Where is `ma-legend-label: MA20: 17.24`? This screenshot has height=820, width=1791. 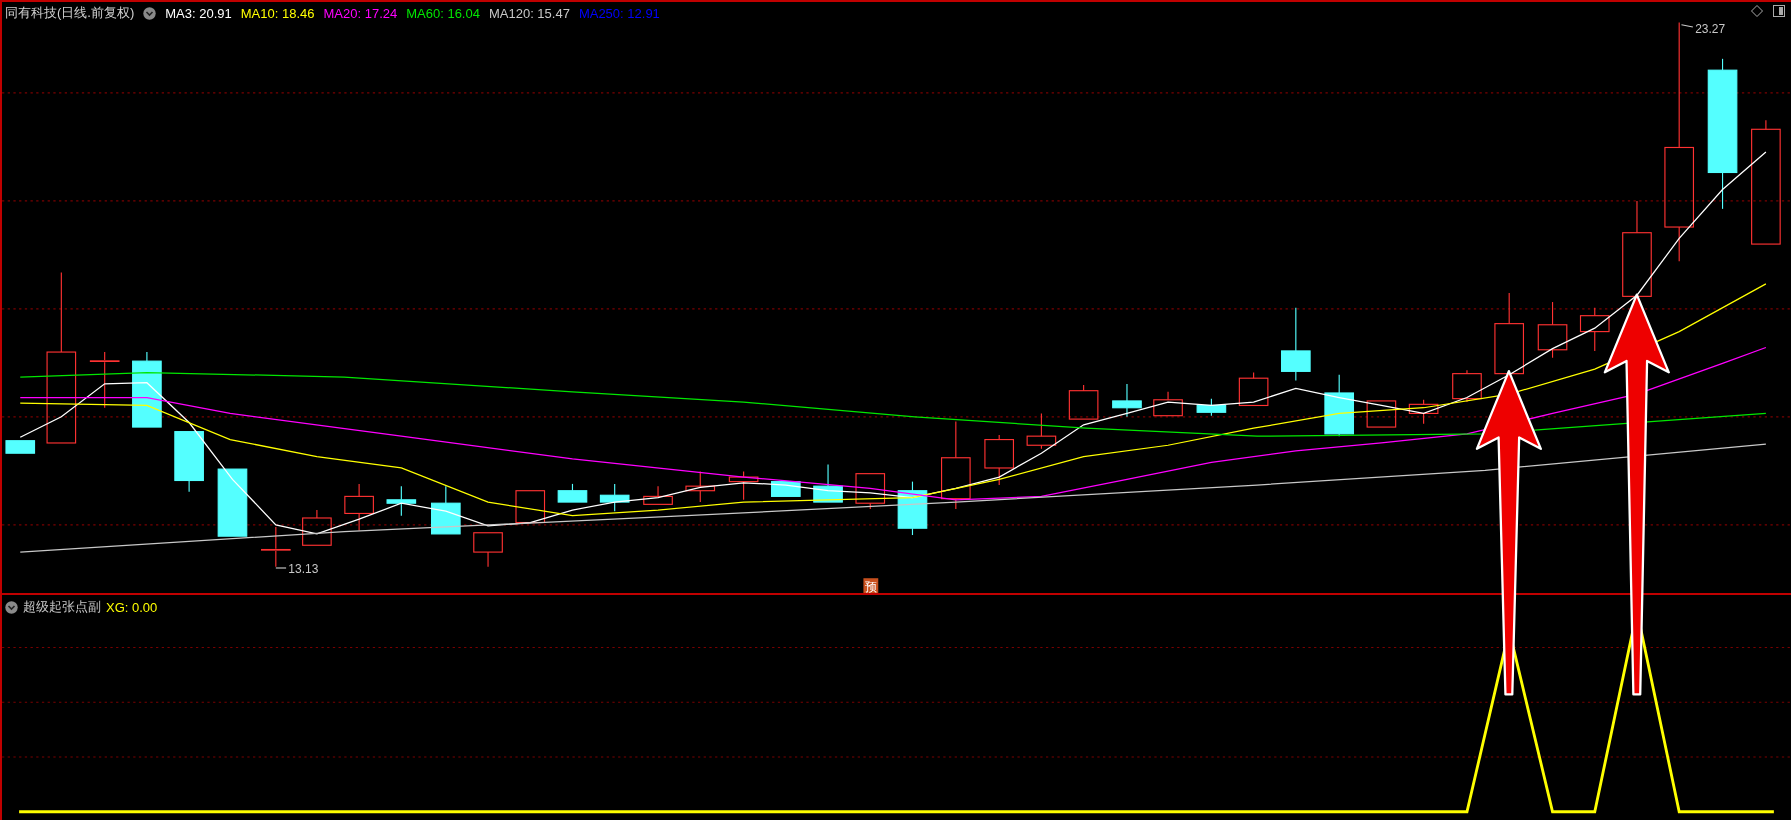
ma-legend-label: MA20: 17.24 is located at coordinates (360, 13).